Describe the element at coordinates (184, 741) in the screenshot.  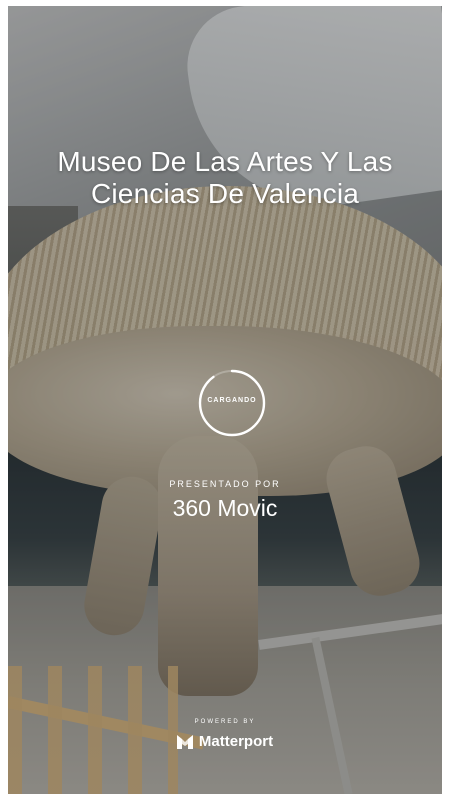
I see `matterport-logo-icon` at that location.